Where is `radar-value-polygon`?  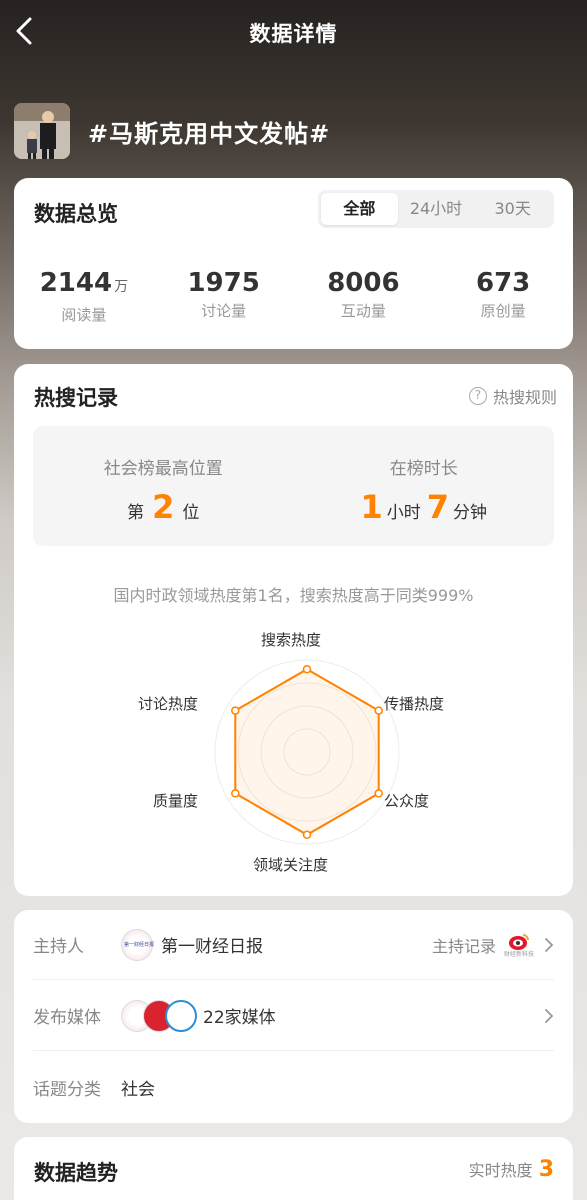 radar-value-polygon is located at coordinates (307, 752).